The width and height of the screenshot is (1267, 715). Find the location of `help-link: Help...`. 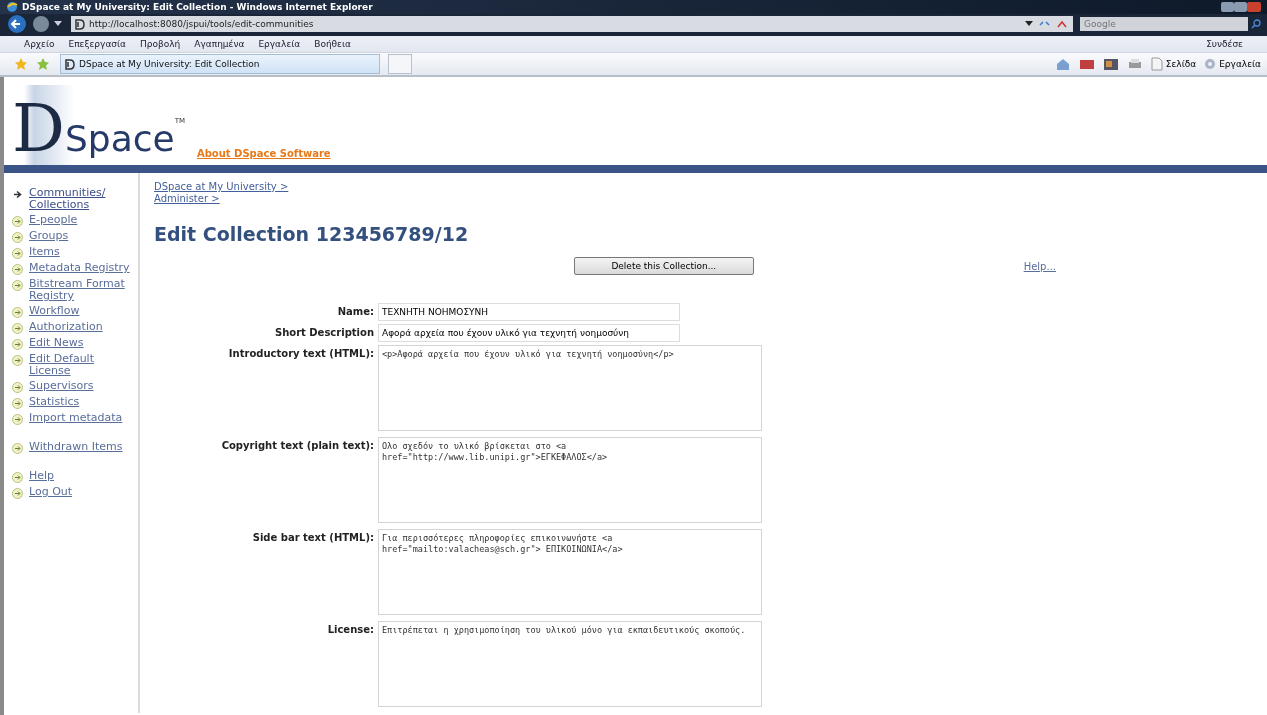

help-link: Help... is located at coordinates (1039, 266).